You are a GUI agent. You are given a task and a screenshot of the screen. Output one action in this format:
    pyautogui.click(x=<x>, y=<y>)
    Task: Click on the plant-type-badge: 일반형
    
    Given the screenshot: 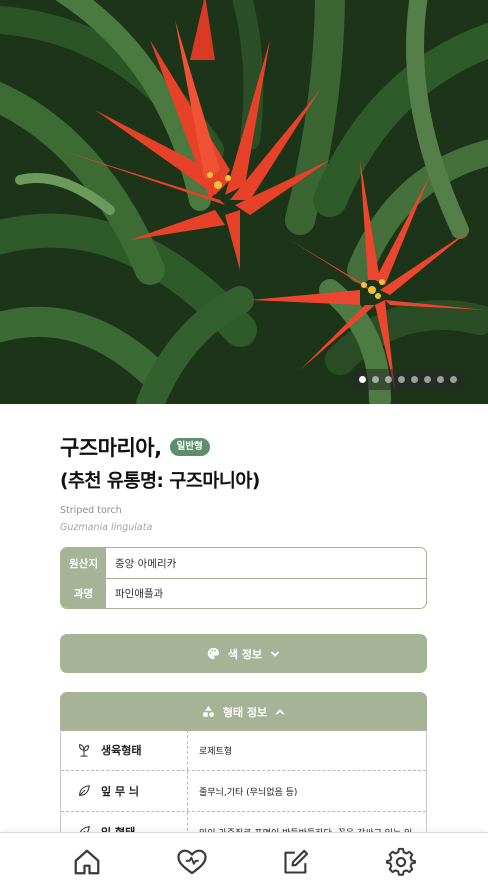 What is the action you would take?
    pyautogui.click(x=189, y=447)
    